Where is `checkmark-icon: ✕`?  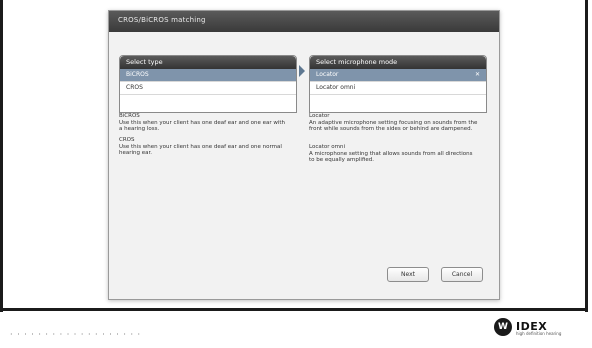 checkmark-icon: ✕ is located at coordinates (477, 74).